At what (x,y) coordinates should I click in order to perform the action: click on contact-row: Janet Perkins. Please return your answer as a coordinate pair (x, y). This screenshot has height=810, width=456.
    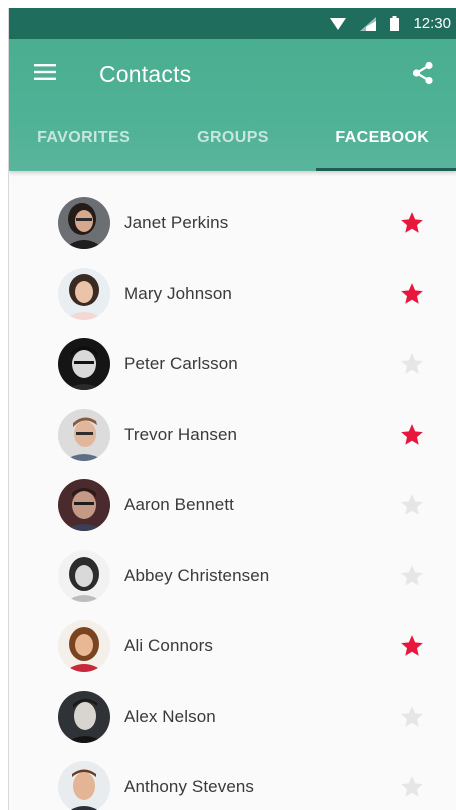
    Looking at the image, I should click on (232, 223).